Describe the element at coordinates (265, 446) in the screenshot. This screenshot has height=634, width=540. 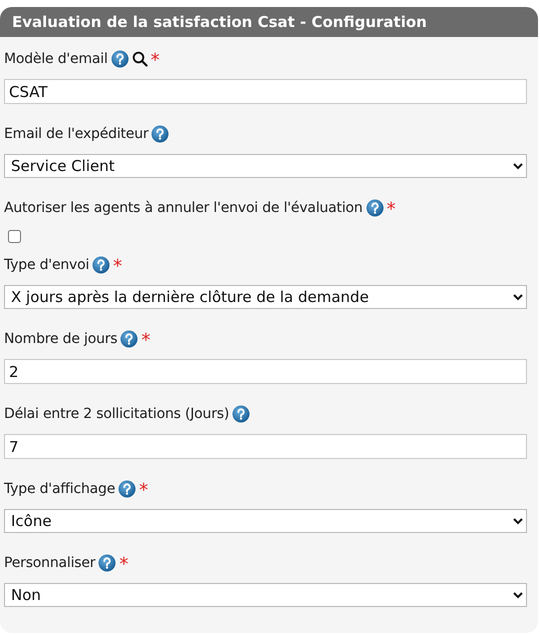
I see `text-field: 7` at that location.